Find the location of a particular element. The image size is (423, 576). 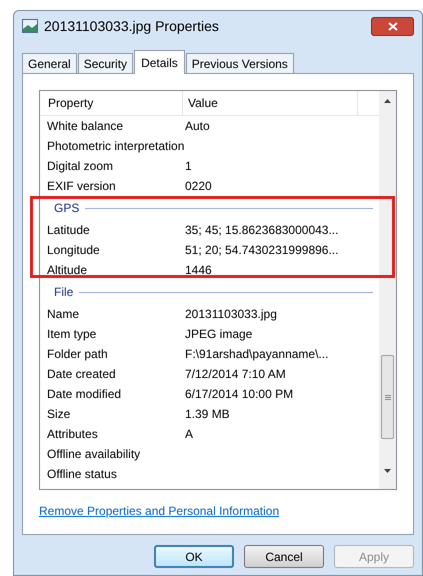

dialog-button: OK is located at coordinates (194, 556).